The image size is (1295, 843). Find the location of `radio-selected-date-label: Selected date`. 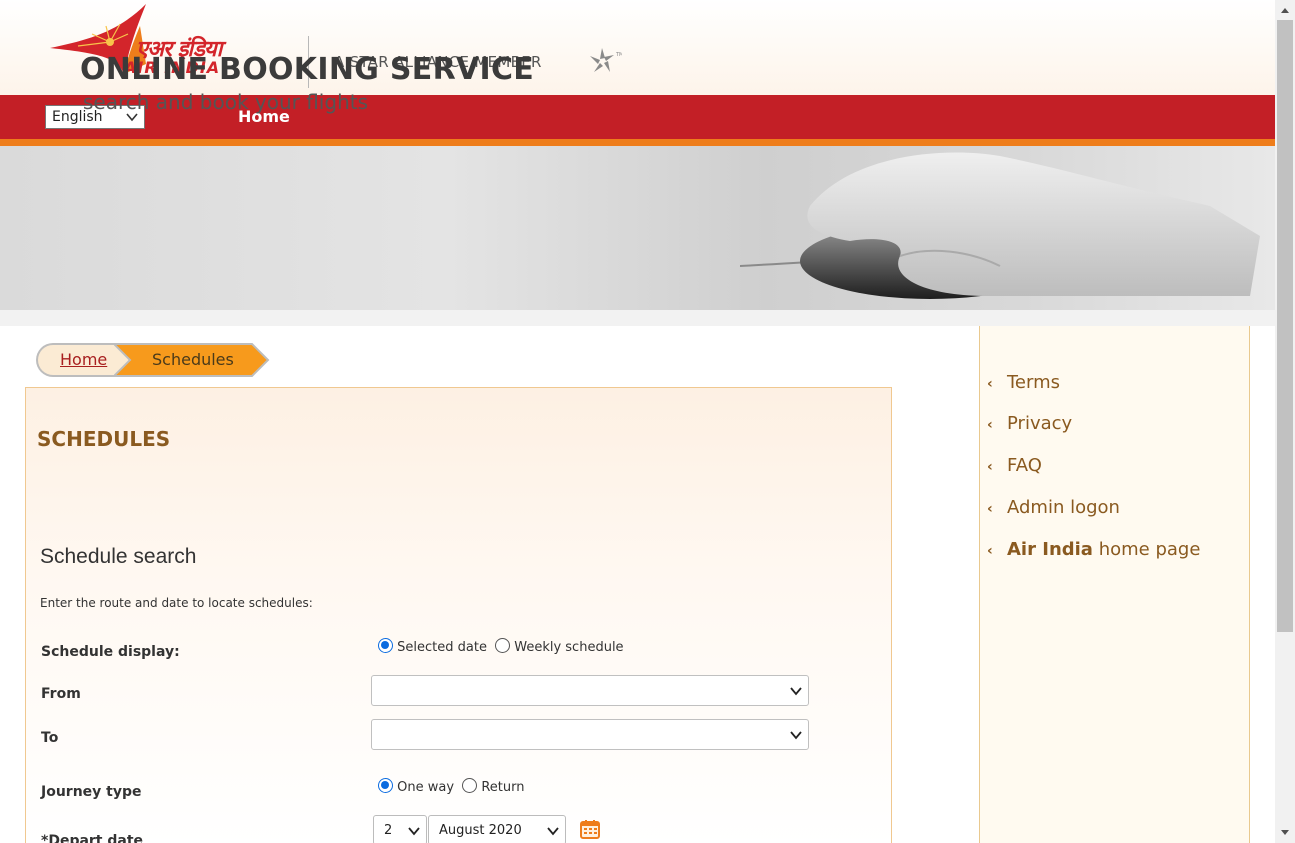

radio-selected-date-label: Selected date is located at coordinates (442, 647).